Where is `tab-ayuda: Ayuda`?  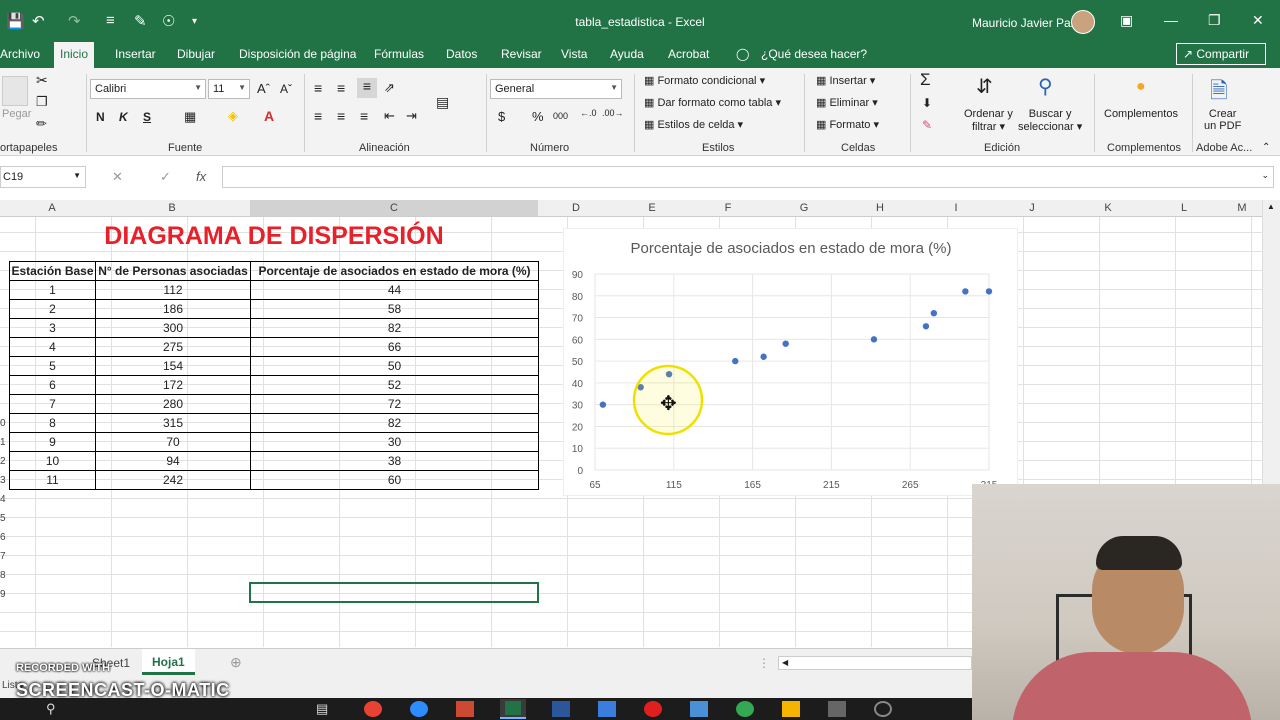
tab-ayuda: Ayuda is located at coordinates (627, 54).